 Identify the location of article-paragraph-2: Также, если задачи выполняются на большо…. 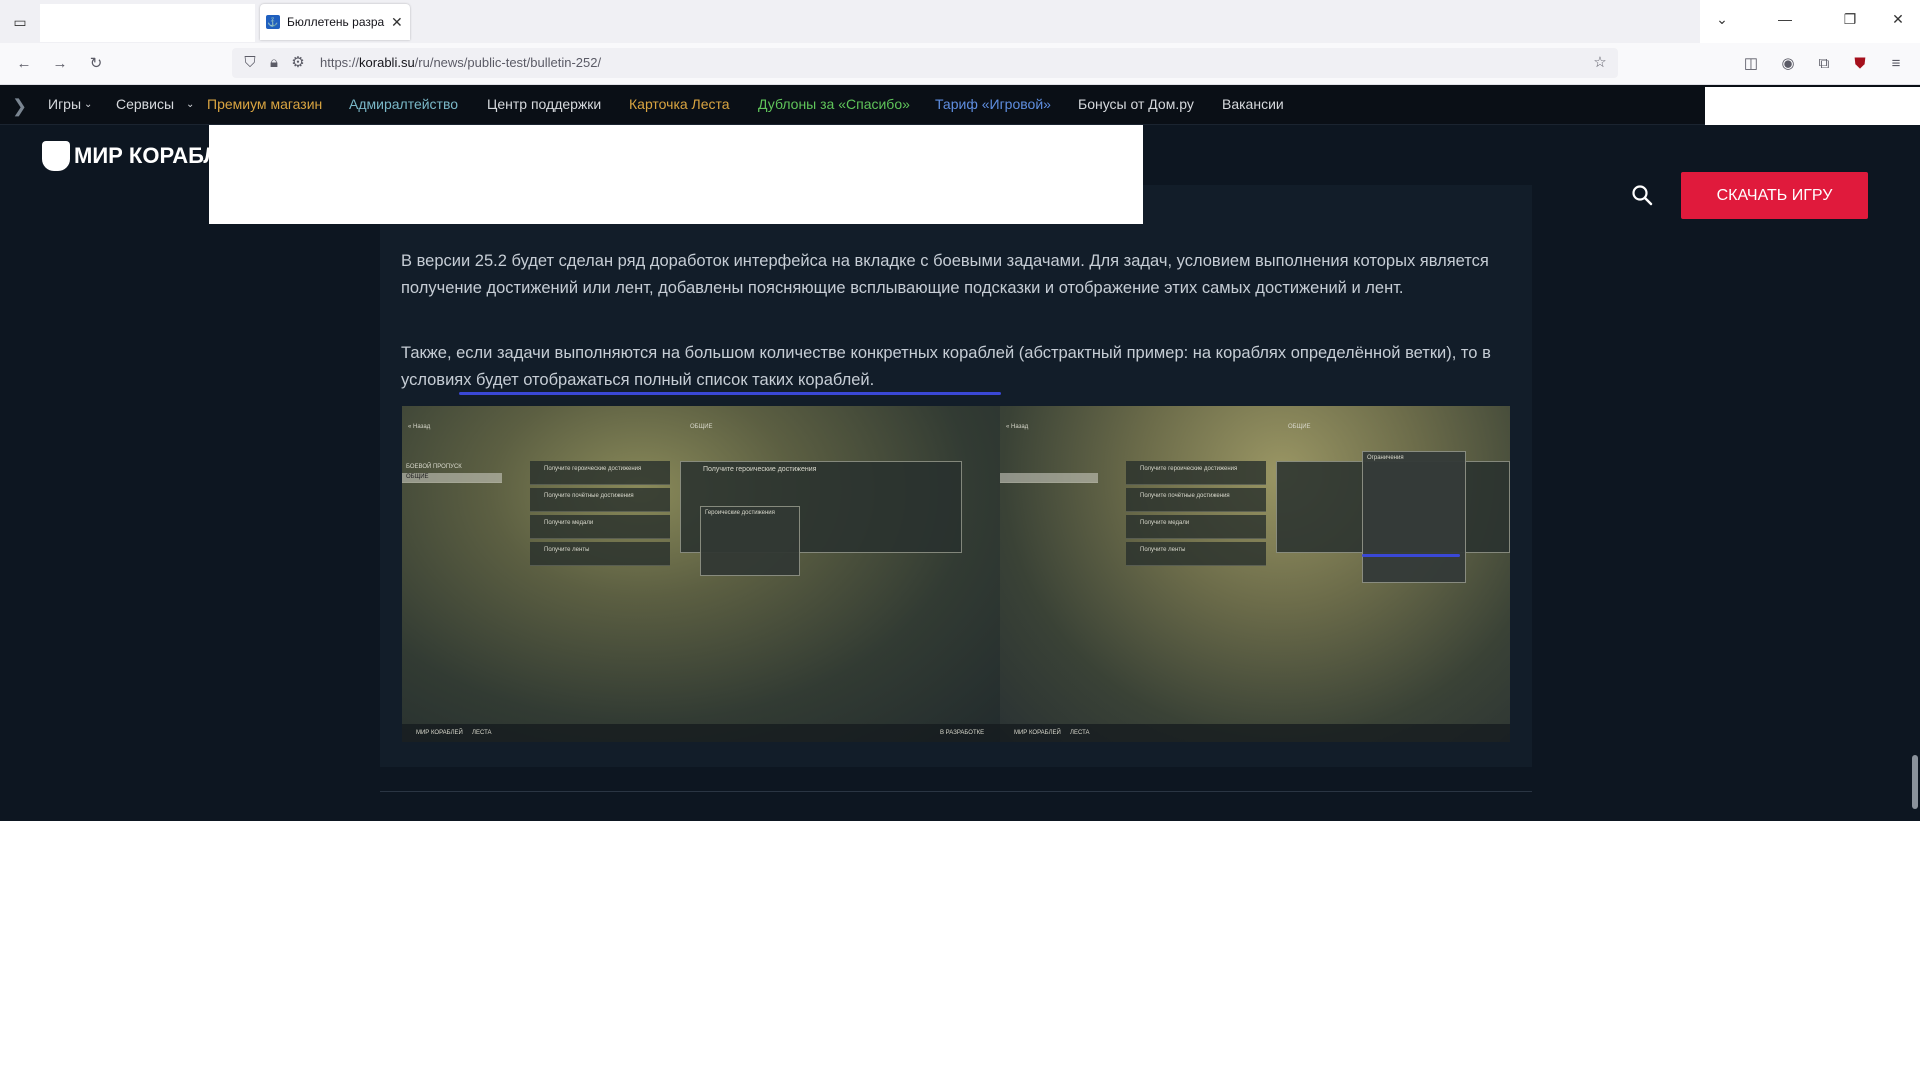
(946, 366).